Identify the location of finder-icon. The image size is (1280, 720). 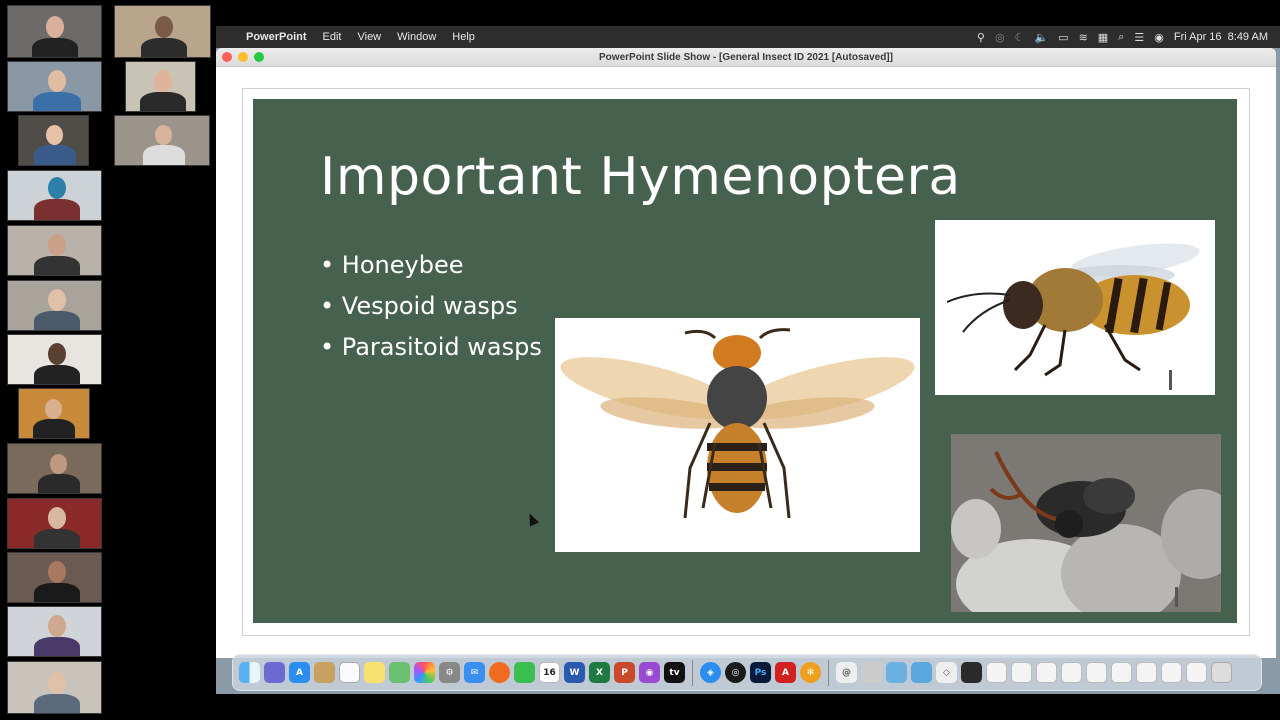
(249, 672).